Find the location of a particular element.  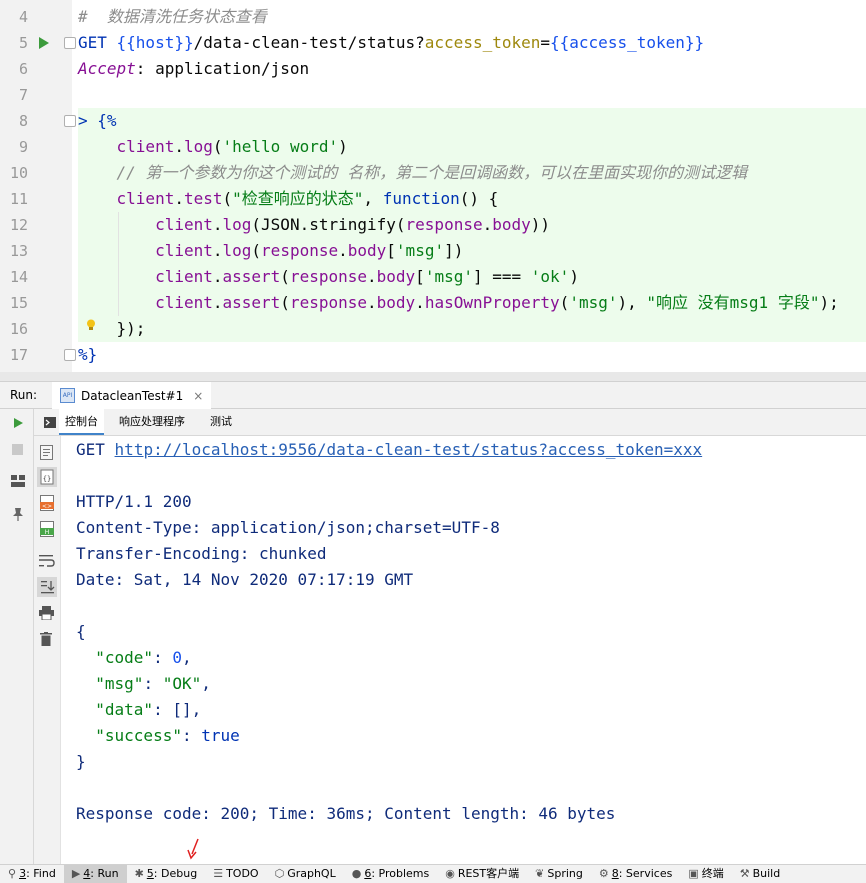

pin-icon is located at coordinates (18, 514).